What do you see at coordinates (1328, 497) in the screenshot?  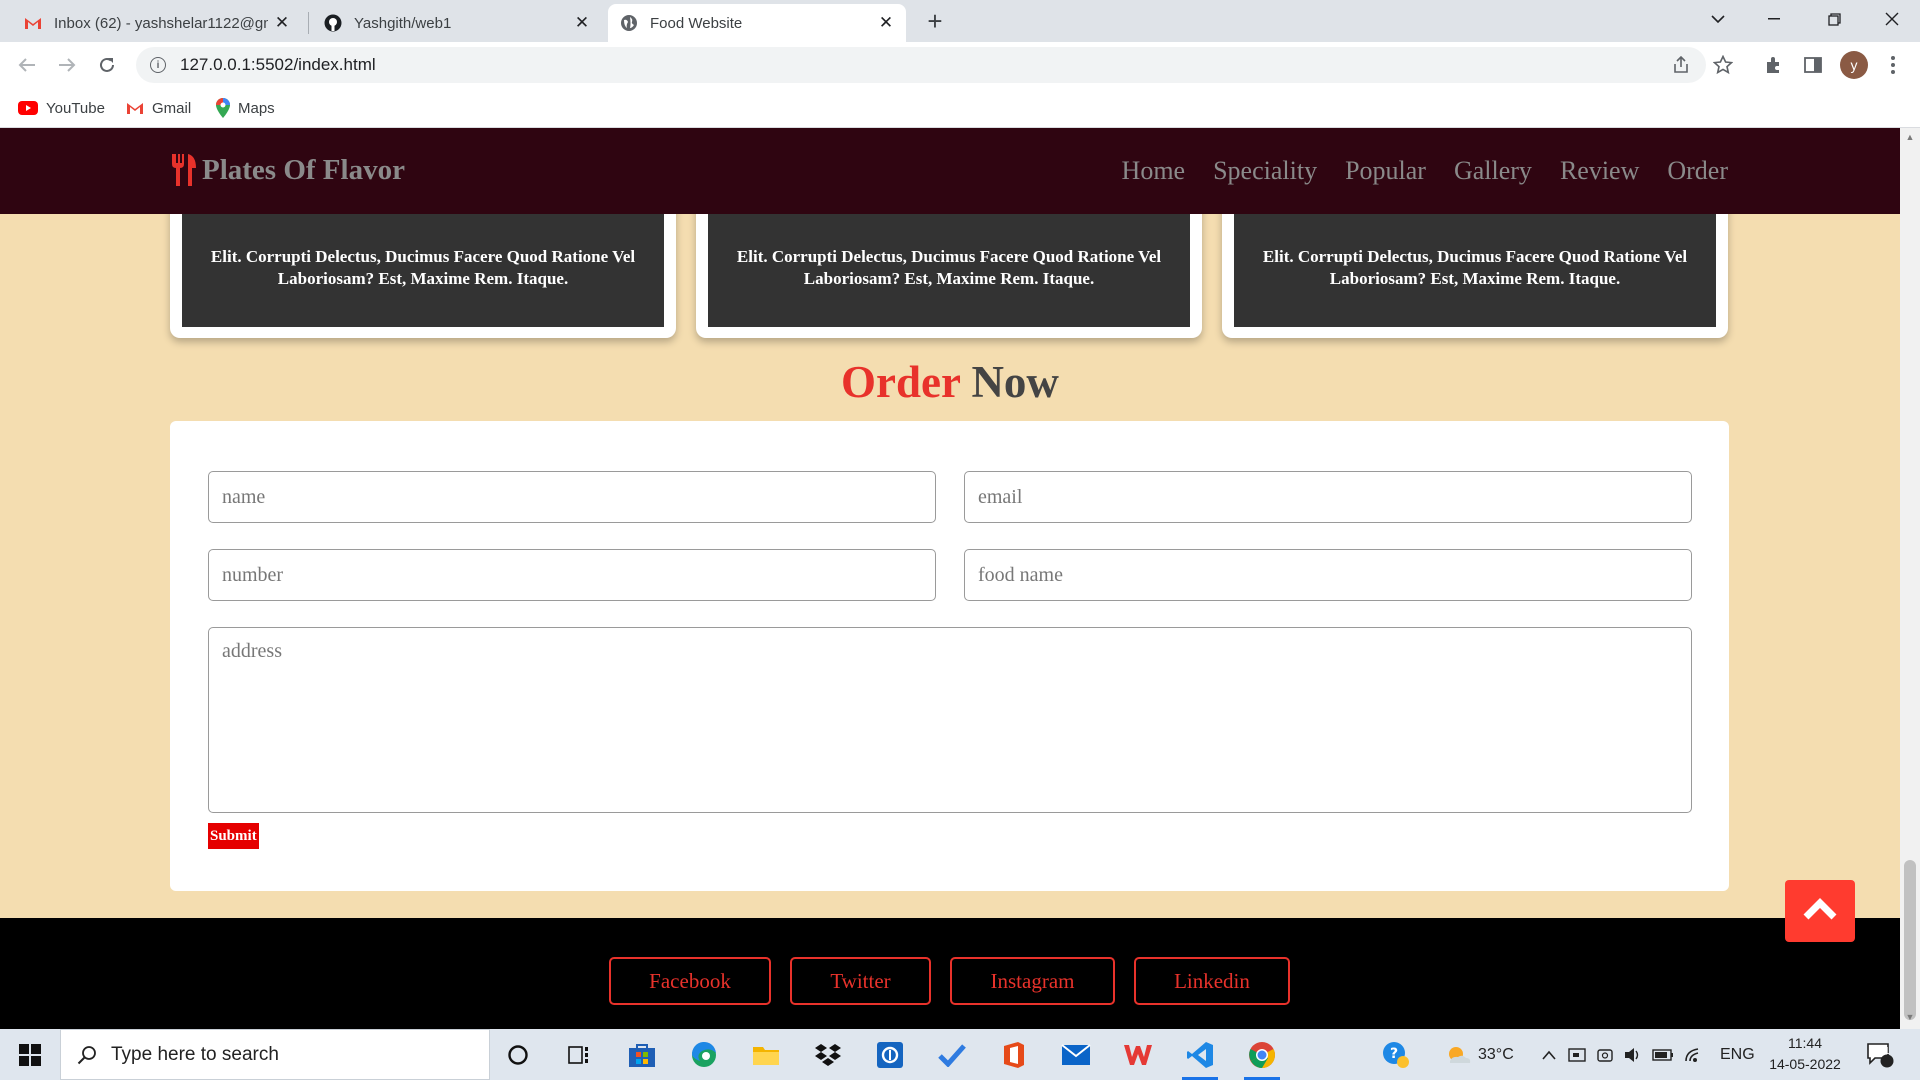 I see `email-input` at bounding box center [1328, 497].